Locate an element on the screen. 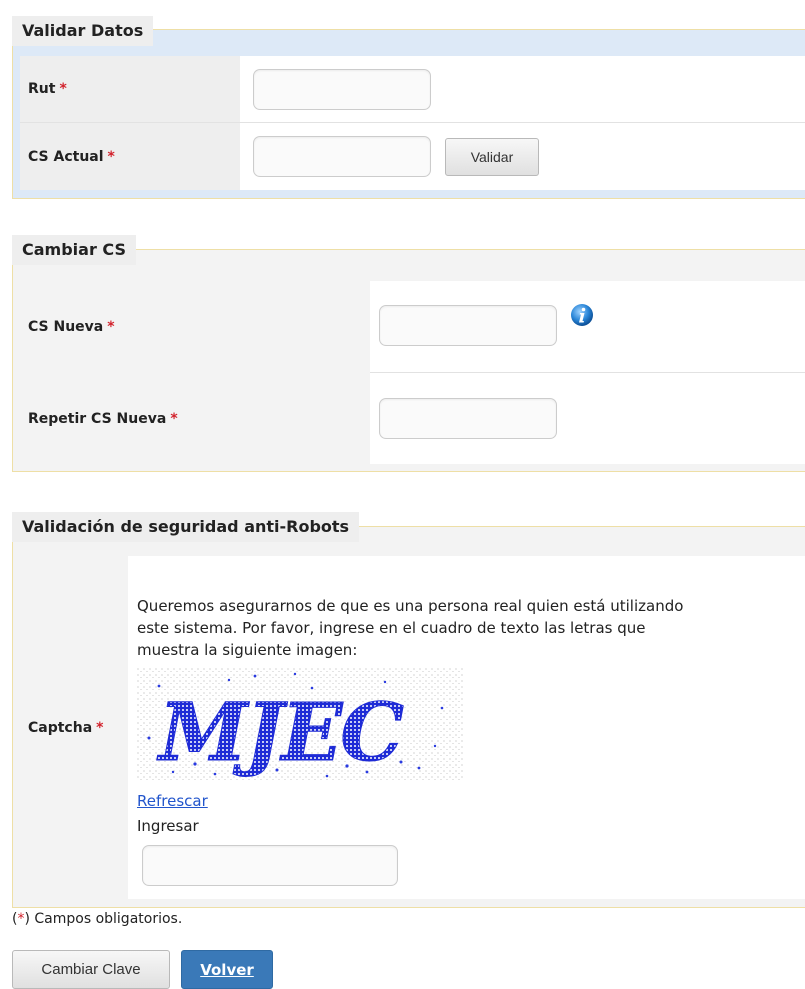 Image resolution: width=805 pixels, height=989 pixels. cs-actual-input is located at coordinates (342, 156).